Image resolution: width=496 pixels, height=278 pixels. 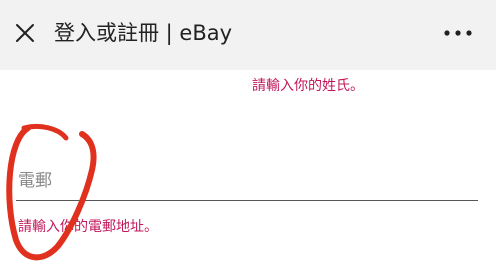 I want to click on email-input, so click(x=266, y=181).